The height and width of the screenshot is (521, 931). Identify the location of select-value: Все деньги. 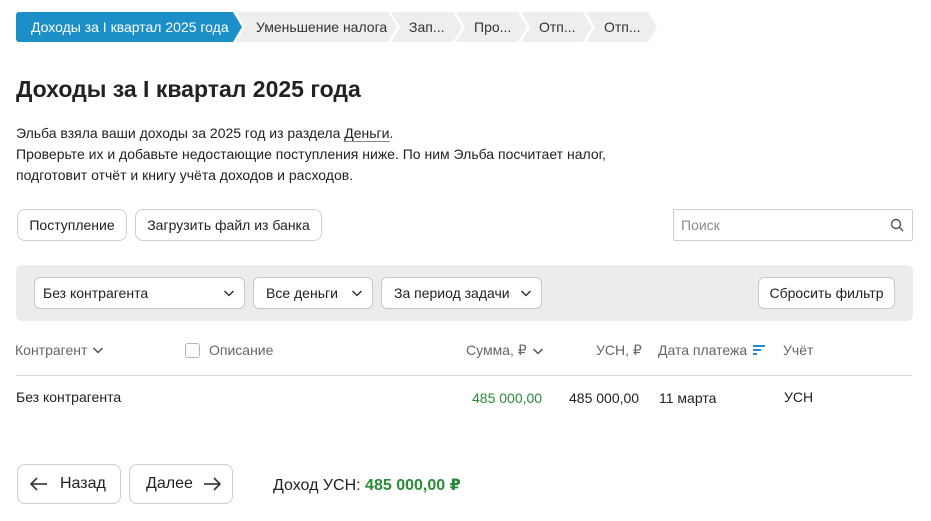
(302, 293).